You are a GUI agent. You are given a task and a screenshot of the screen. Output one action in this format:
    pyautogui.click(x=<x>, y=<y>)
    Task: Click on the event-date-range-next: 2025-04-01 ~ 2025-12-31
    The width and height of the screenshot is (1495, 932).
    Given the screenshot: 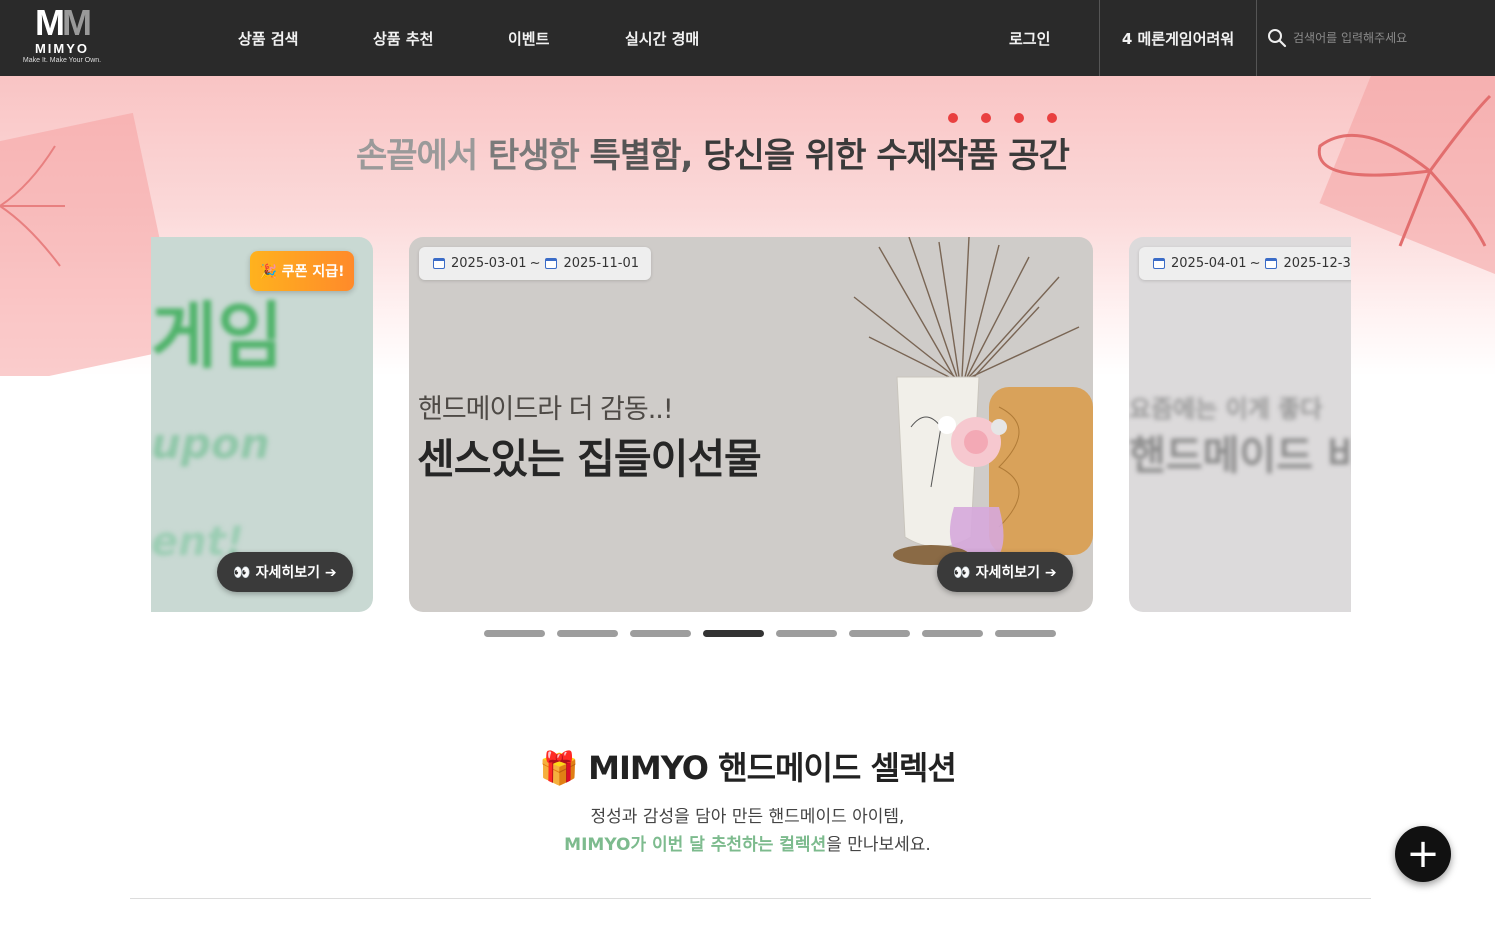 What is the action you would take?
    pyautogui.click(x=1245, y=263)
    